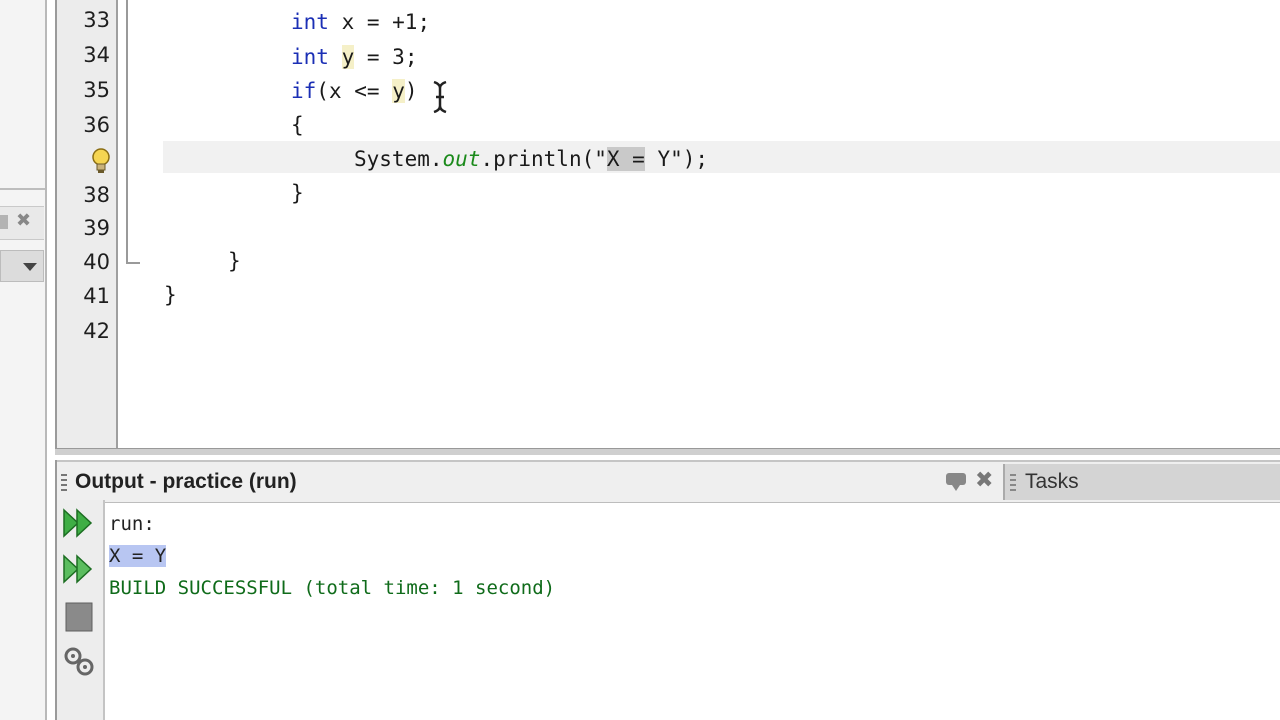  I want to click on text-cursor-icon, so click(440, 97).